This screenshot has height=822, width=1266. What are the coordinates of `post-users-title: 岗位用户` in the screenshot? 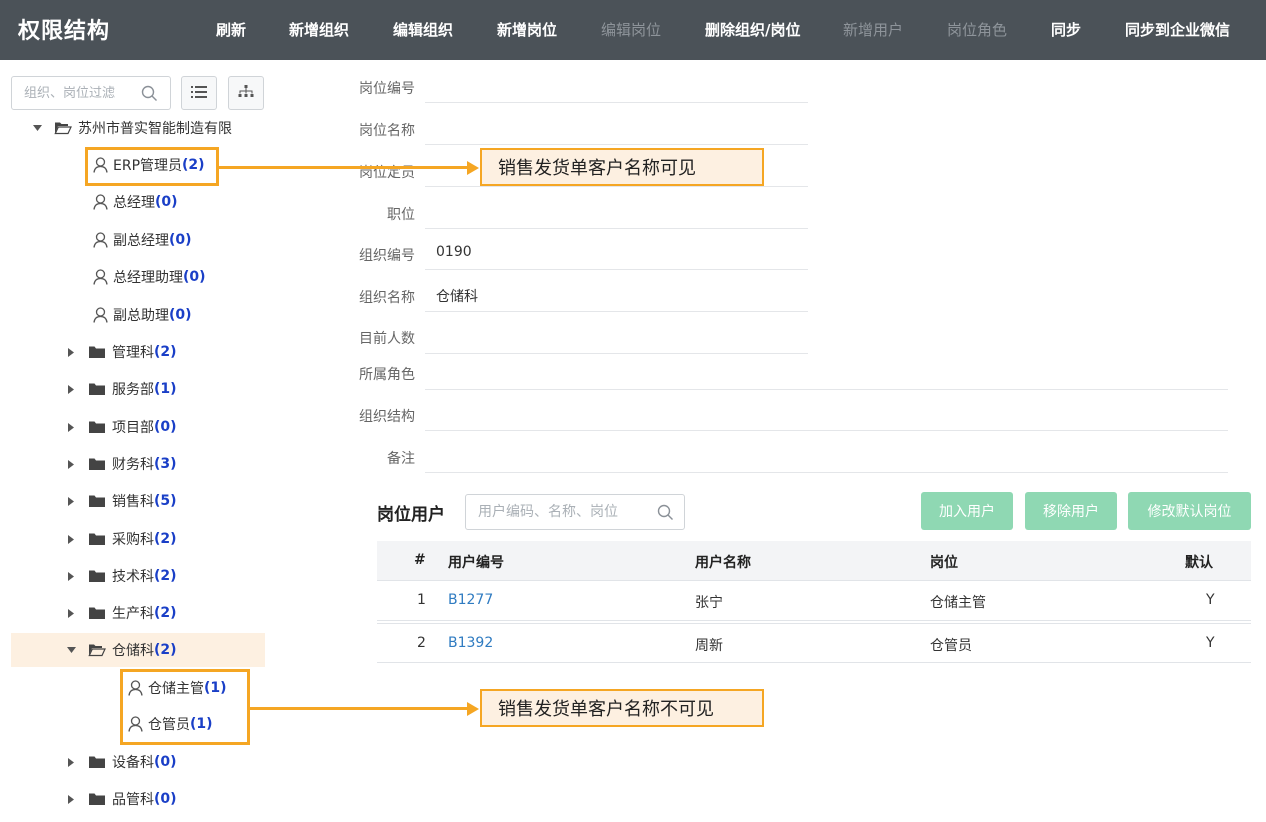 It's located at (411, 515).